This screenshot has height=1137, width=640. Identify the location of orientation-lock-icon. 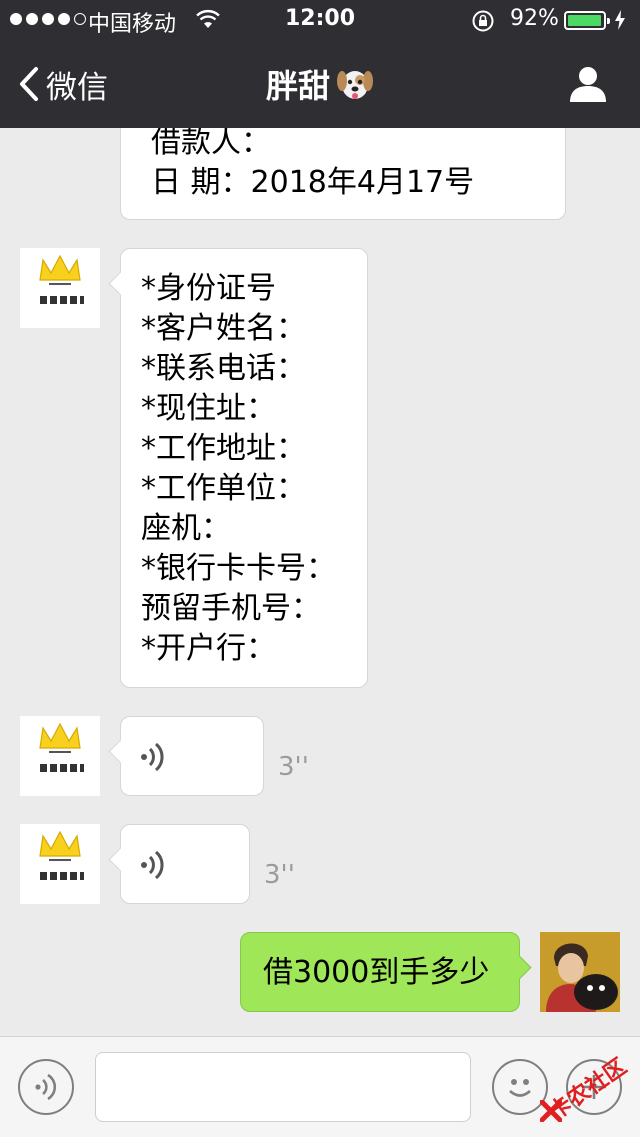
(483, 21).